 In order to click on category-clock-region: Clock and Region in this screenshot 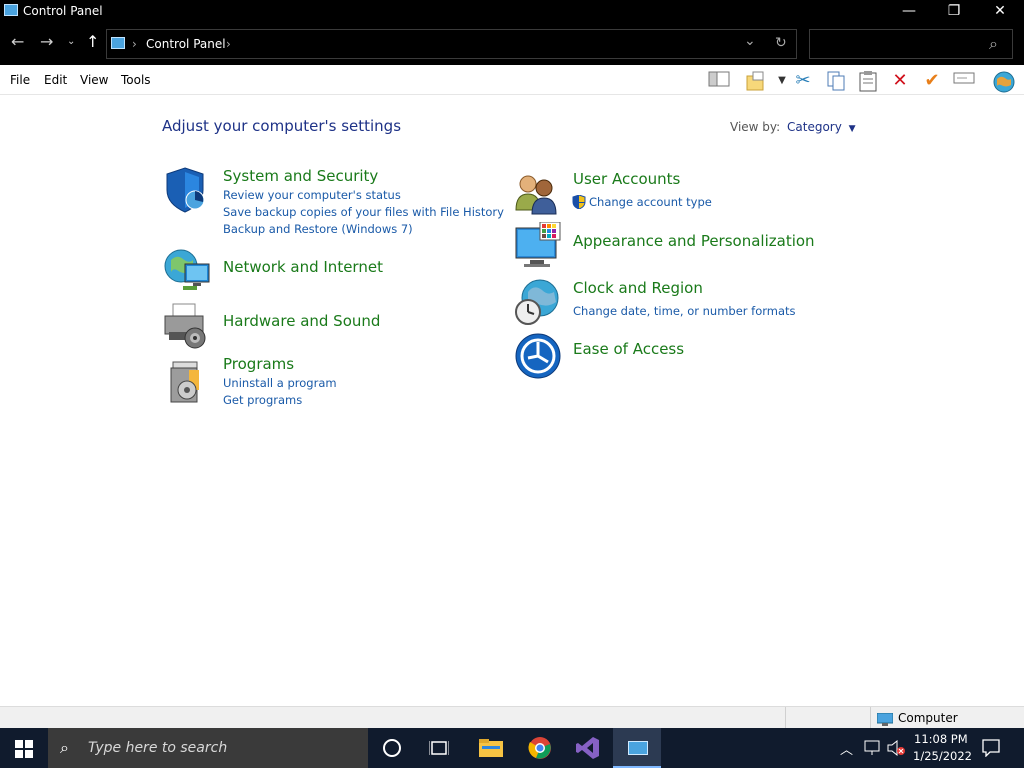, I will do `click(638, 288)`.